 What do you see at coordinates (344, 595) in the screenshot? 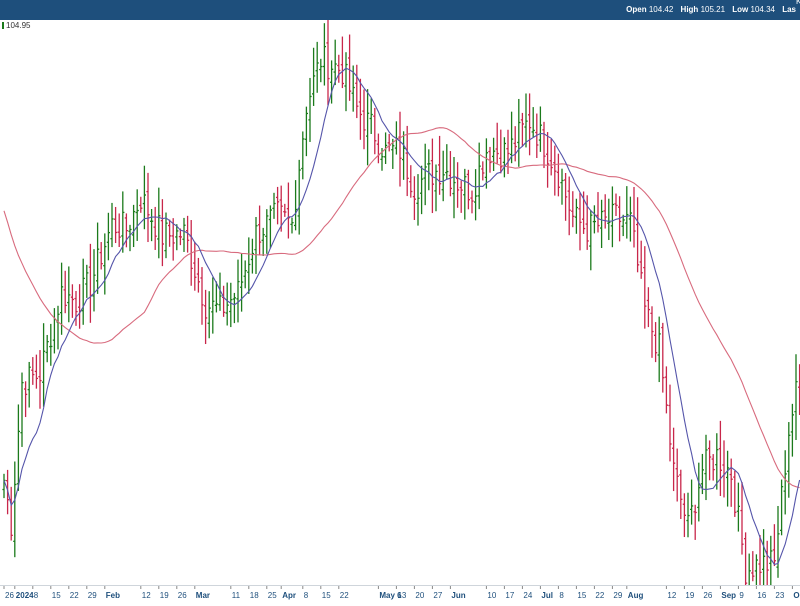
I see `x-tick-label: 22` at bounding box center [344, 595].